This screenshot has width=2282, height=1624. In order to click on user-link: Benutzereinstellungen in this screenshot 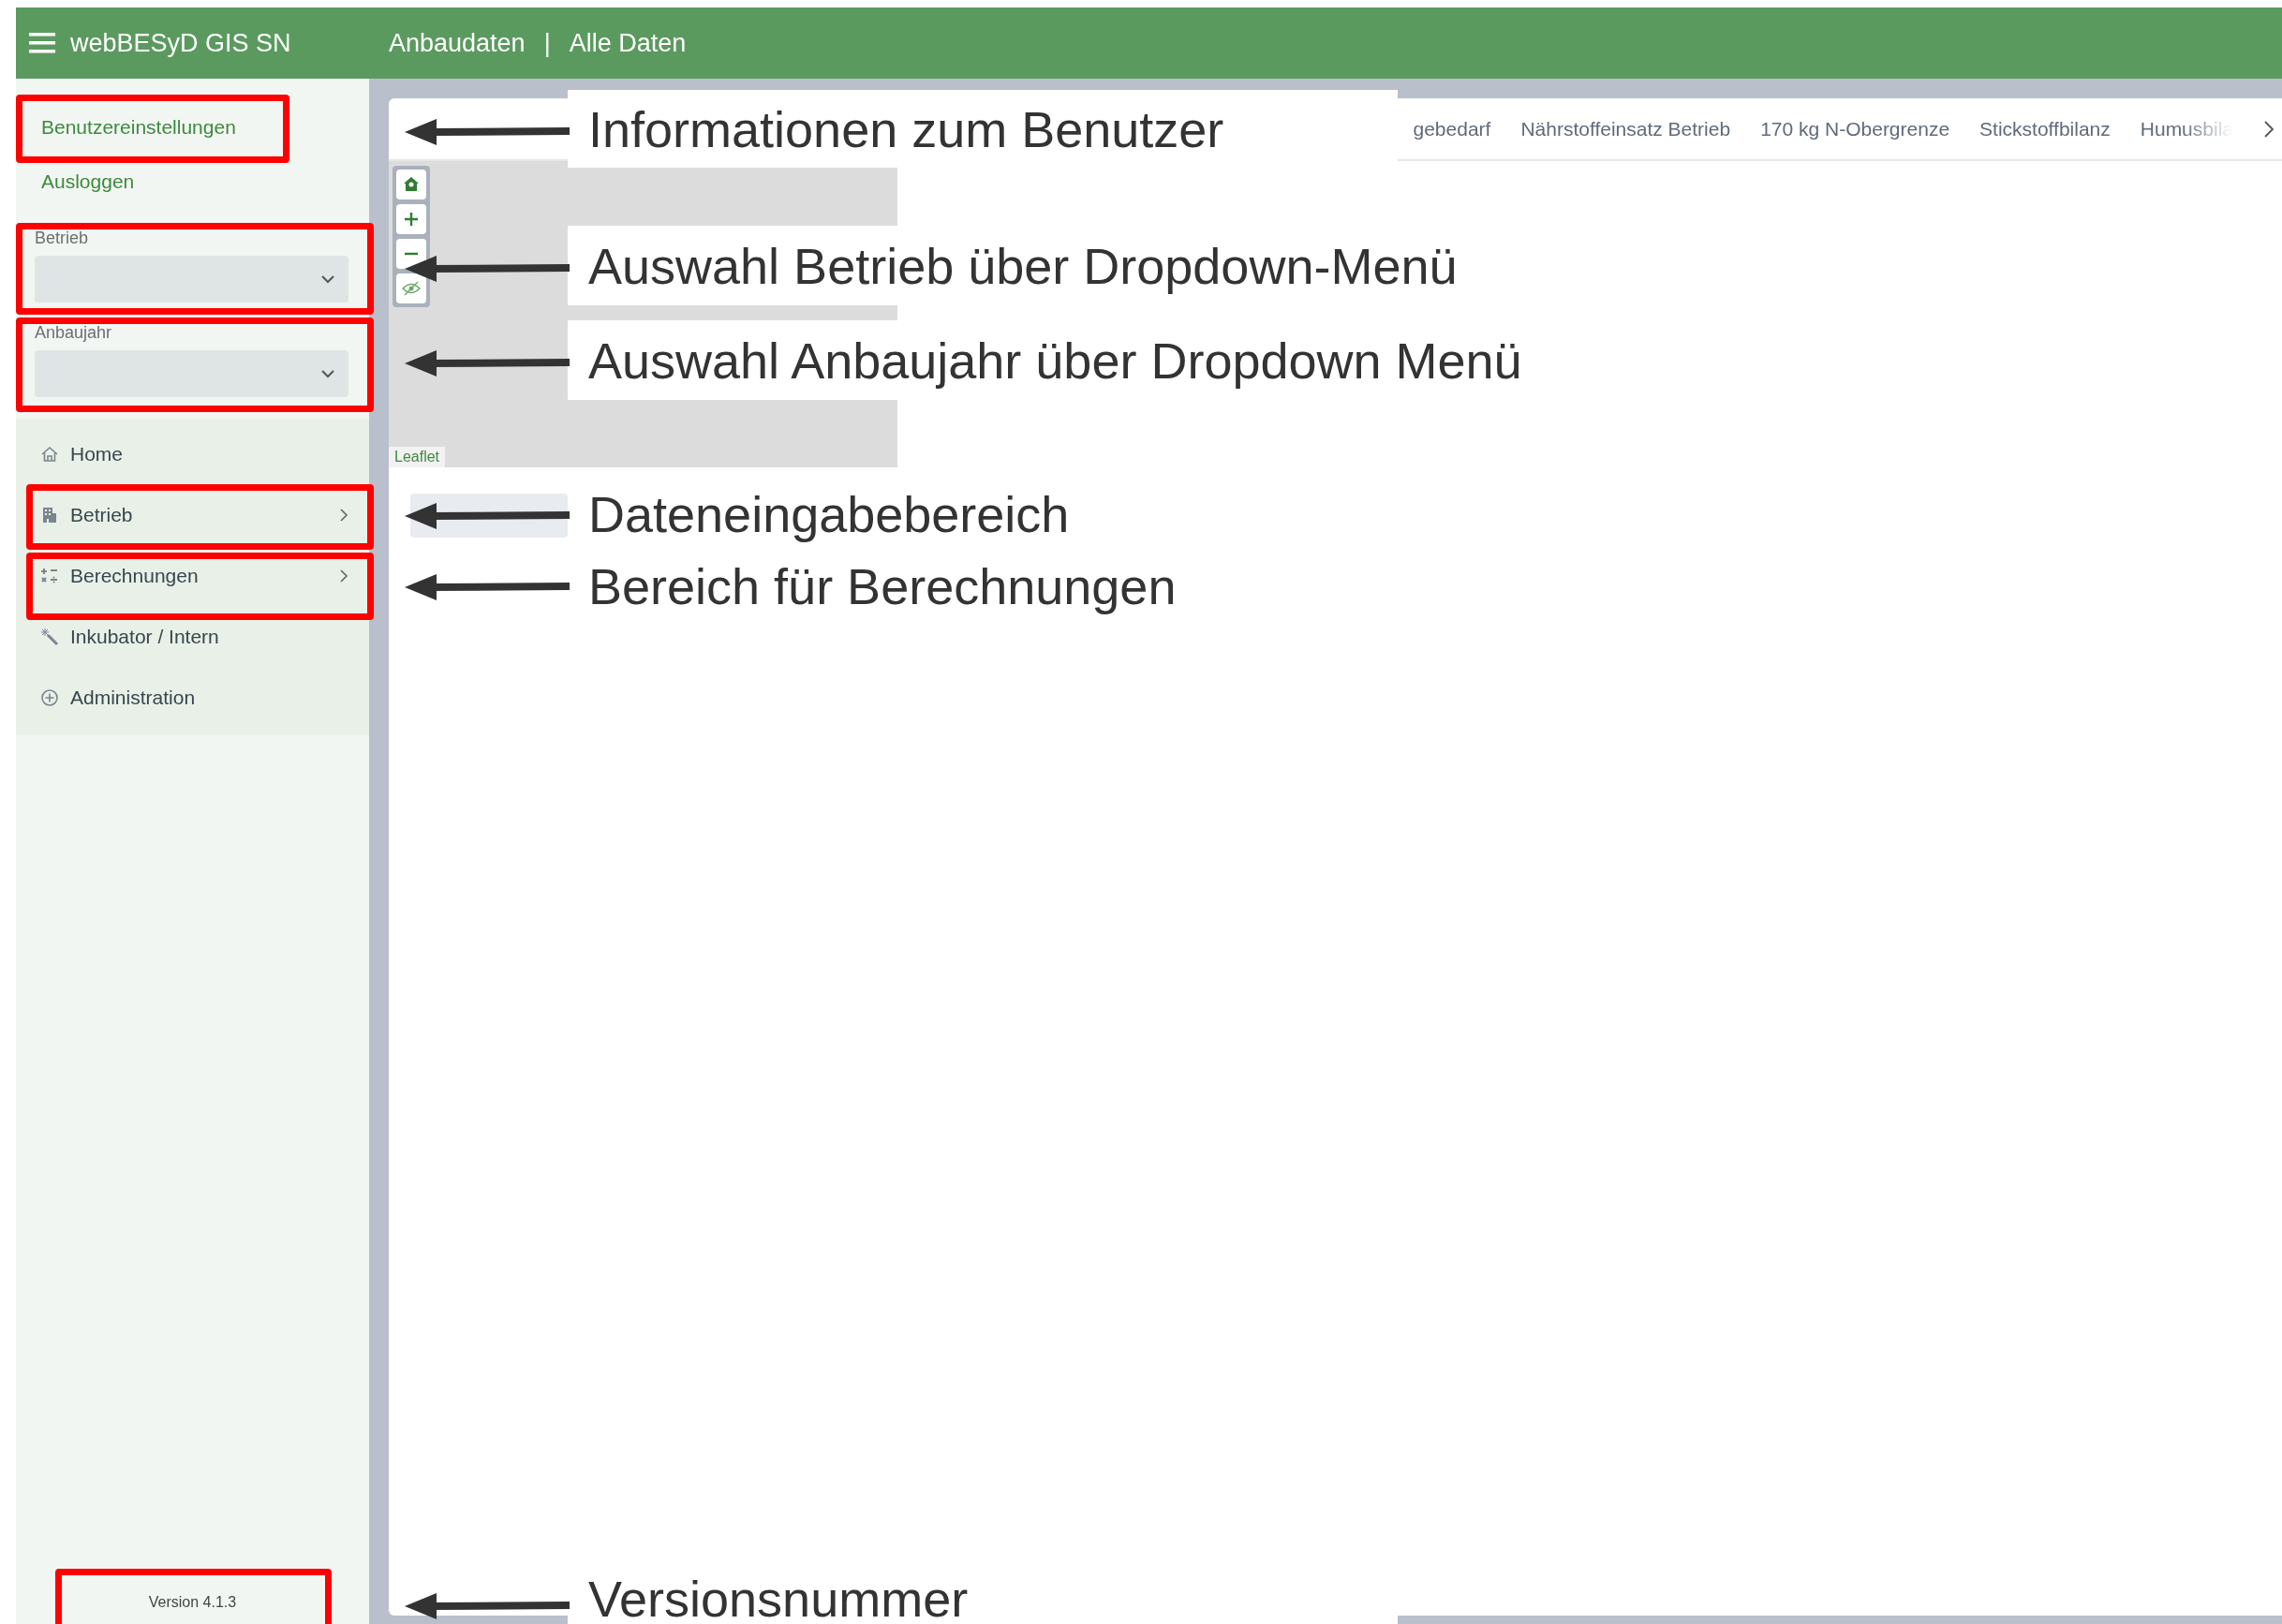, I will do `click(138, 127)`.